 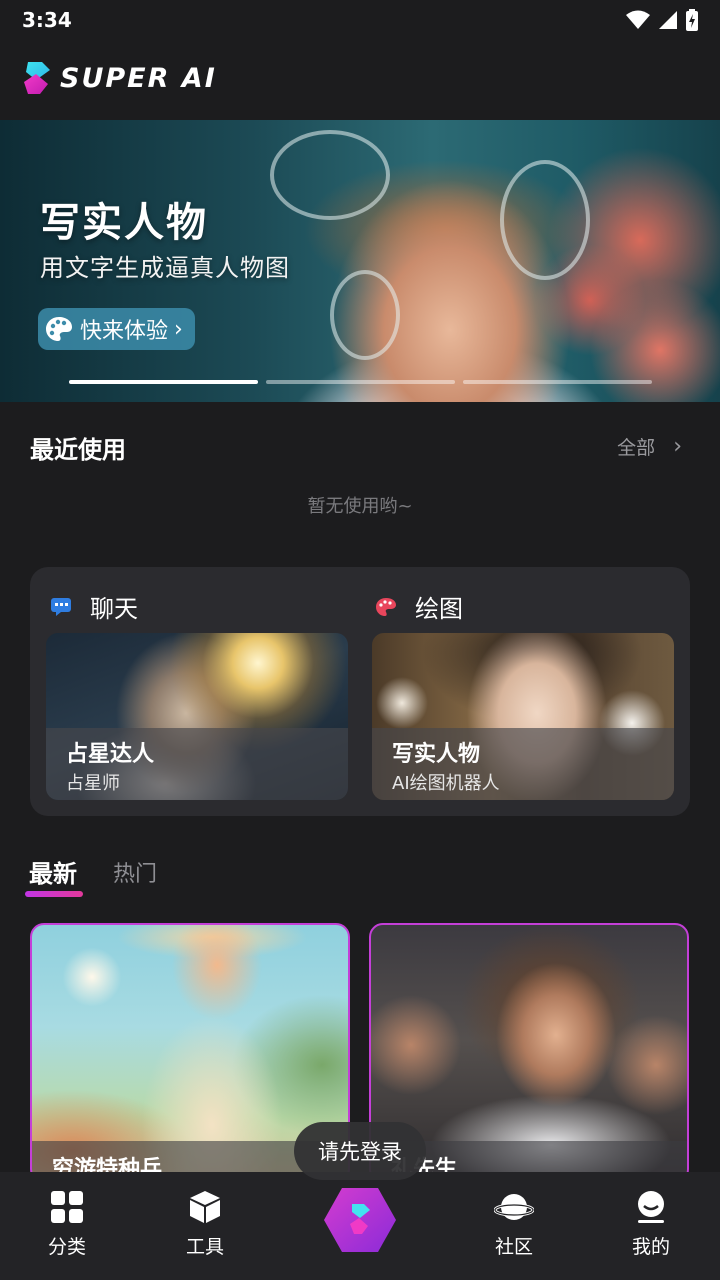 I want to click on cube-icon, so click(x=205, y=1207).